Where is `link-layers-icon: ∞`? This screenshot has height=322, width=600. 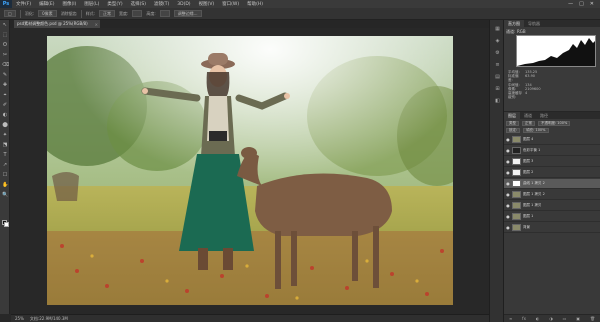 link-layers-icon: ∞ is located at coordinates (510, 318).